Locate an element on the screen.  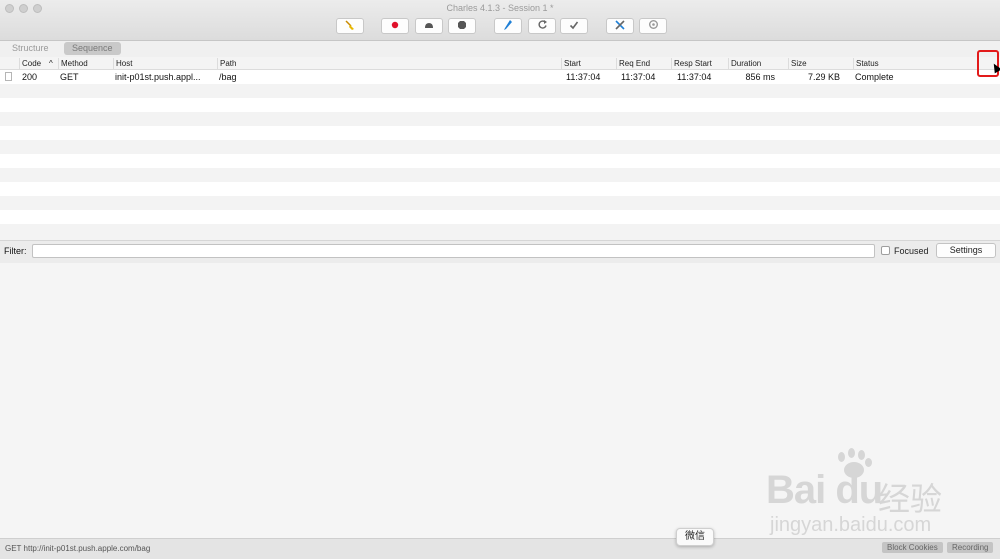
column-header-status: Status is located at coordinates (915, 63).